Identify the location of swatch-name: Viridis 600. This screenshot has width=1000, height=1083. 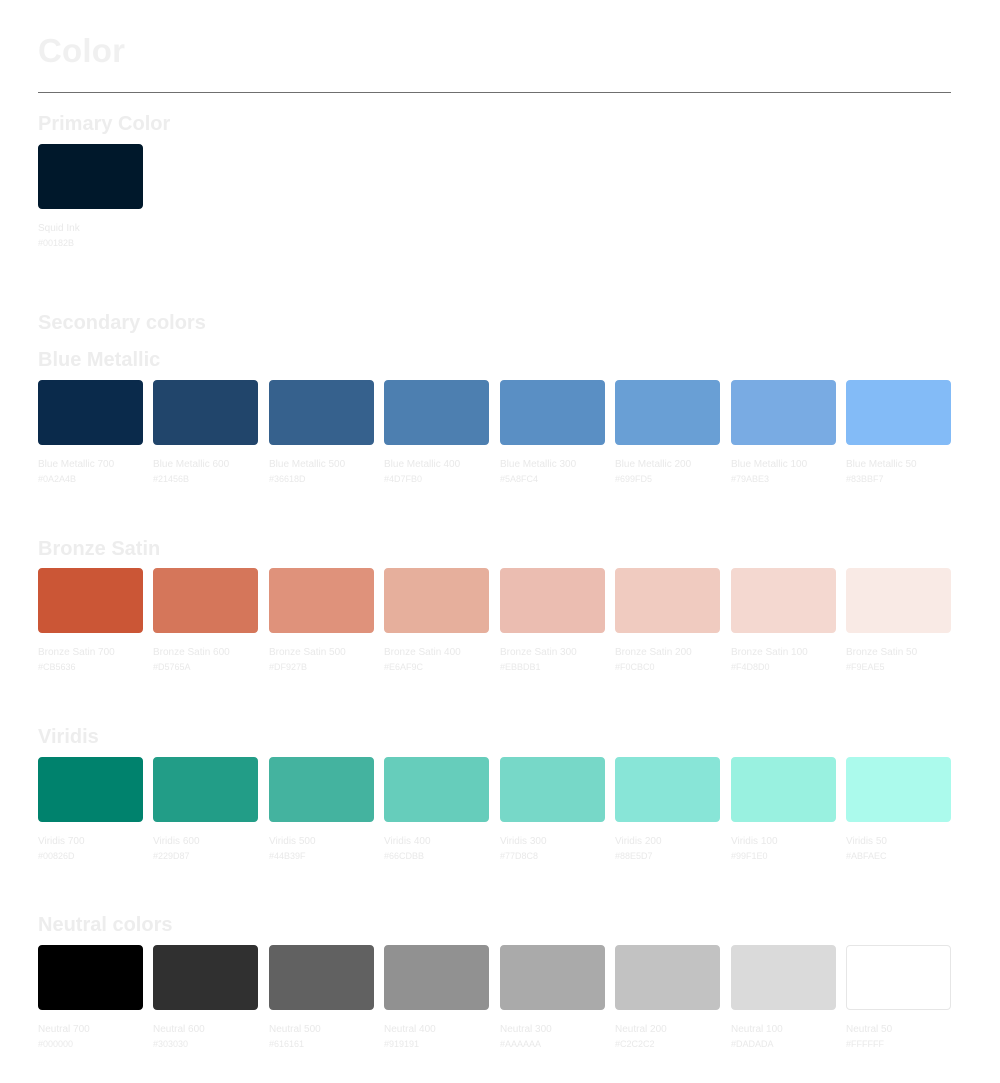
(176, 841).